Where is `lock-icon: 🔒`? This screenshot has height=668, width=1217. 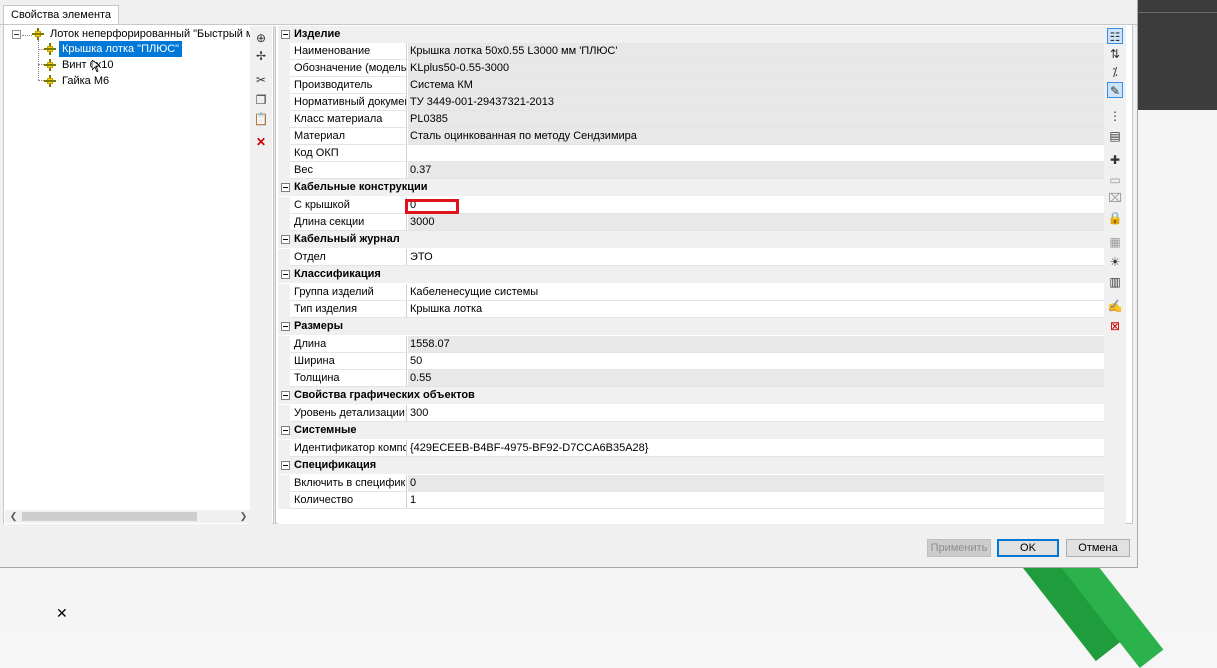 lock-icon: 🔒 is located at coordinates (1115, 218).